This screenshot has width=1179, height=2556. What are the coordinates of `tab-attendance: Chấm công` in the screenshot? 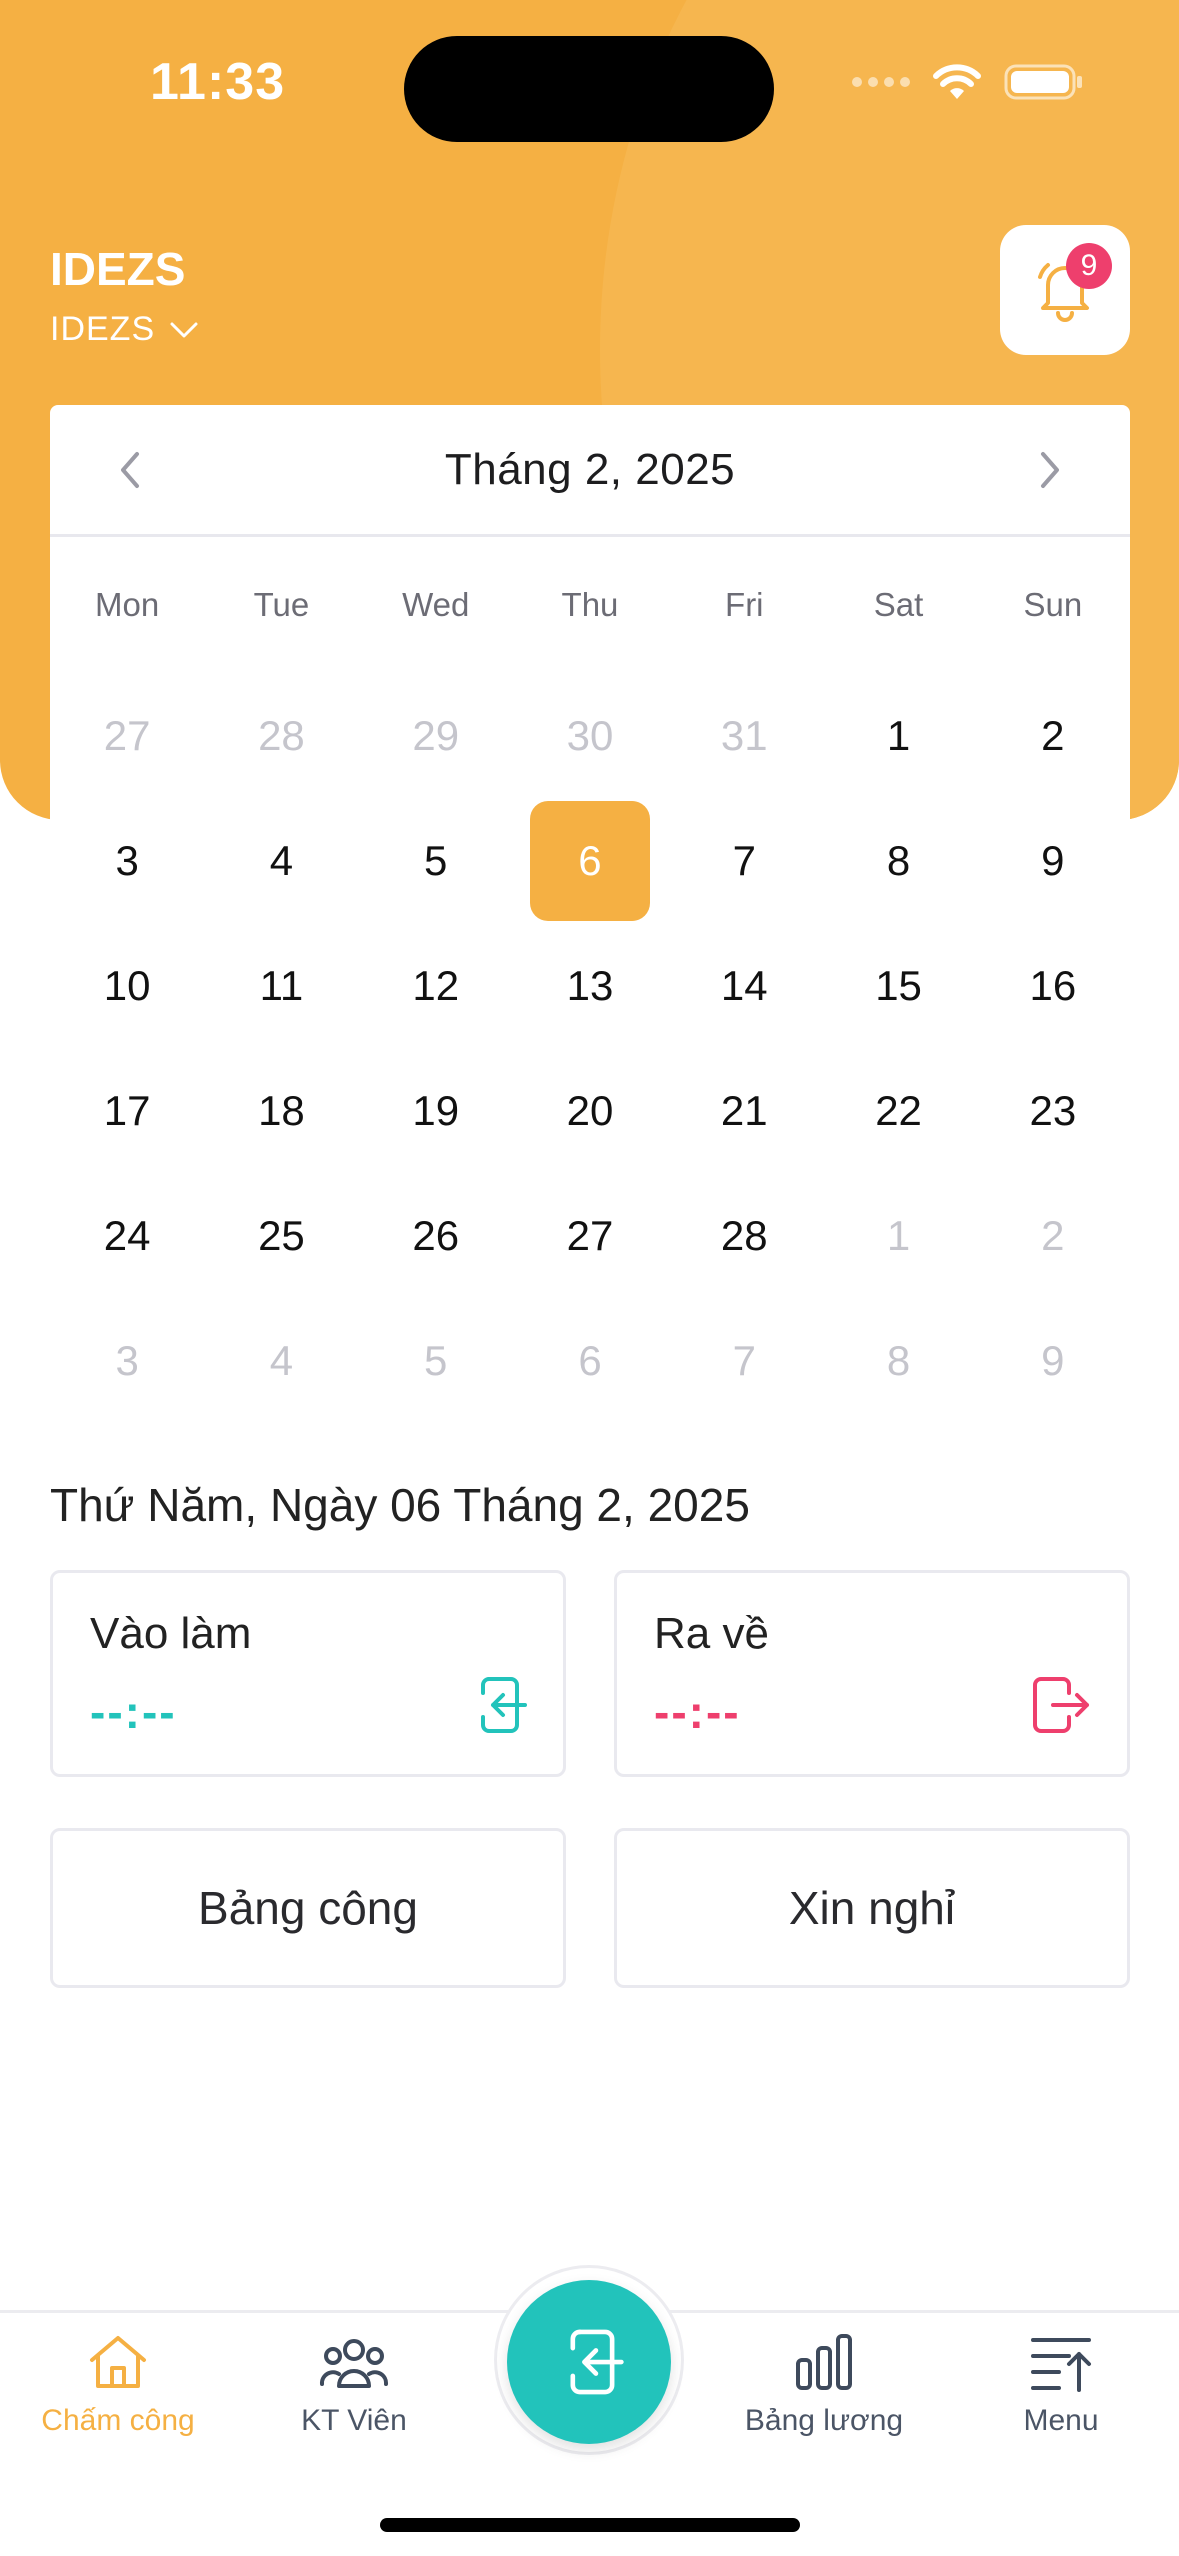 It's located at (118, 2384).